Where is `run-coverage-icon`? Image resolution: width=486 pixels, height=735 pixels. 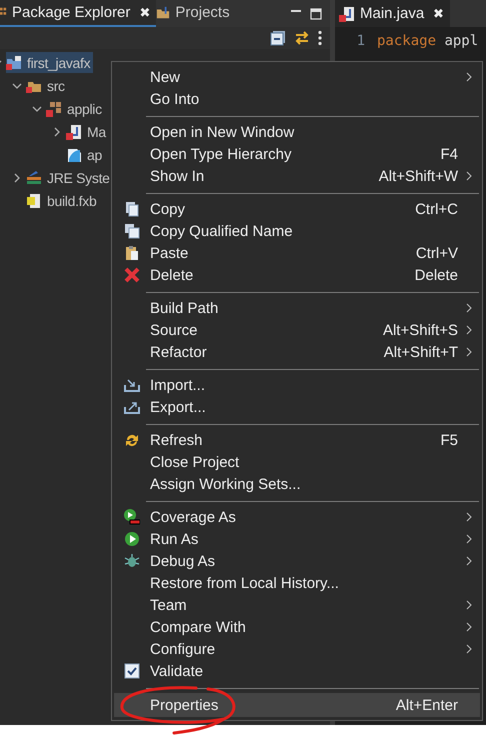
run-coverage-icon is located at coordinates (132, 517).